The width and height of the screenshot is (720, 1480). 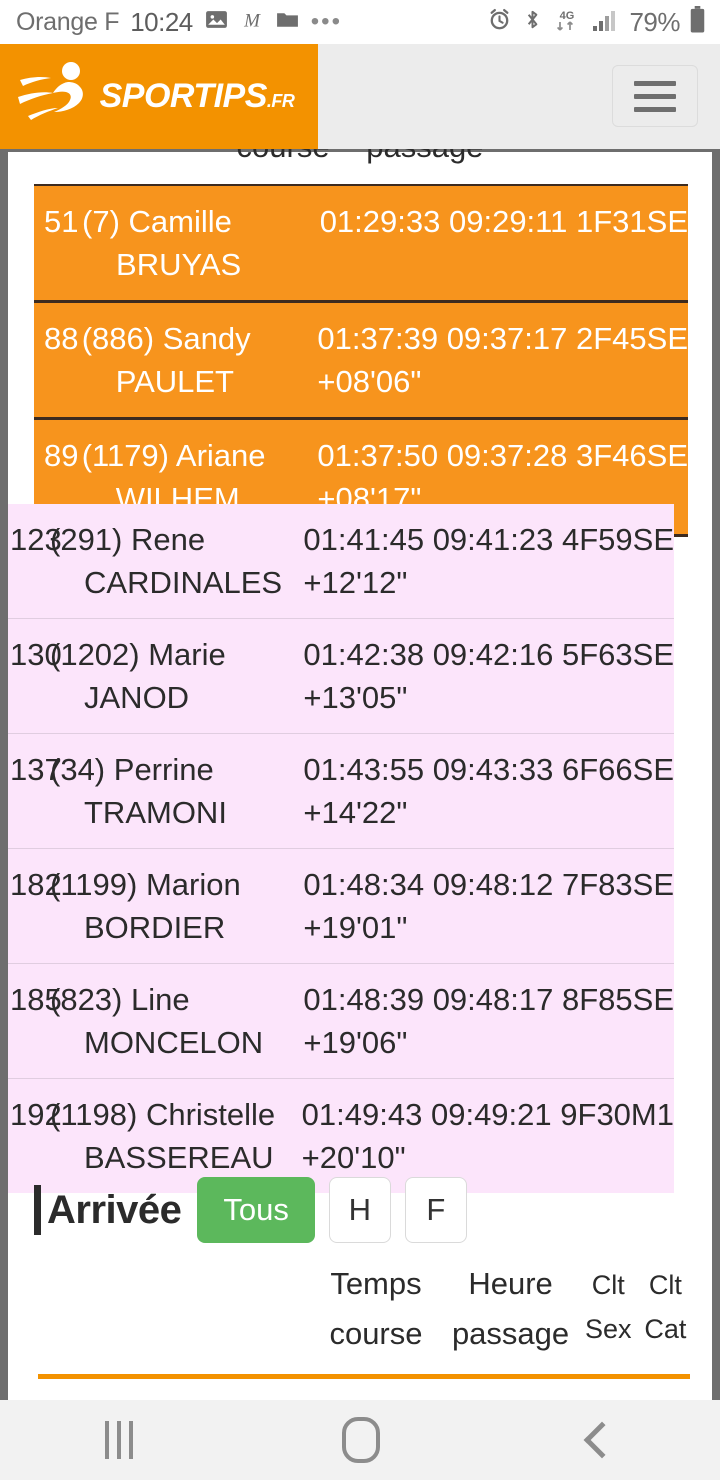 What do you see at coordinates (378, 455) in the screenshot?
I see `row-temps-course: 01:37:50` at bounding box center [378, 455].